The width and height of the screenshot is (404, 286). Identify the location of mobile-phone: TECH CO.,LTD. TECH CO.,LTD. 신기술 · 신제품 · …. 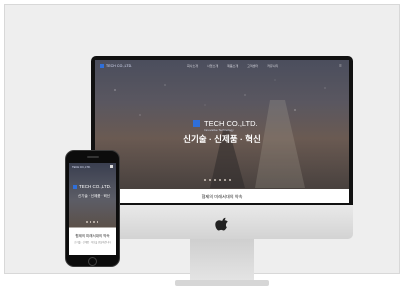
(92, 208).